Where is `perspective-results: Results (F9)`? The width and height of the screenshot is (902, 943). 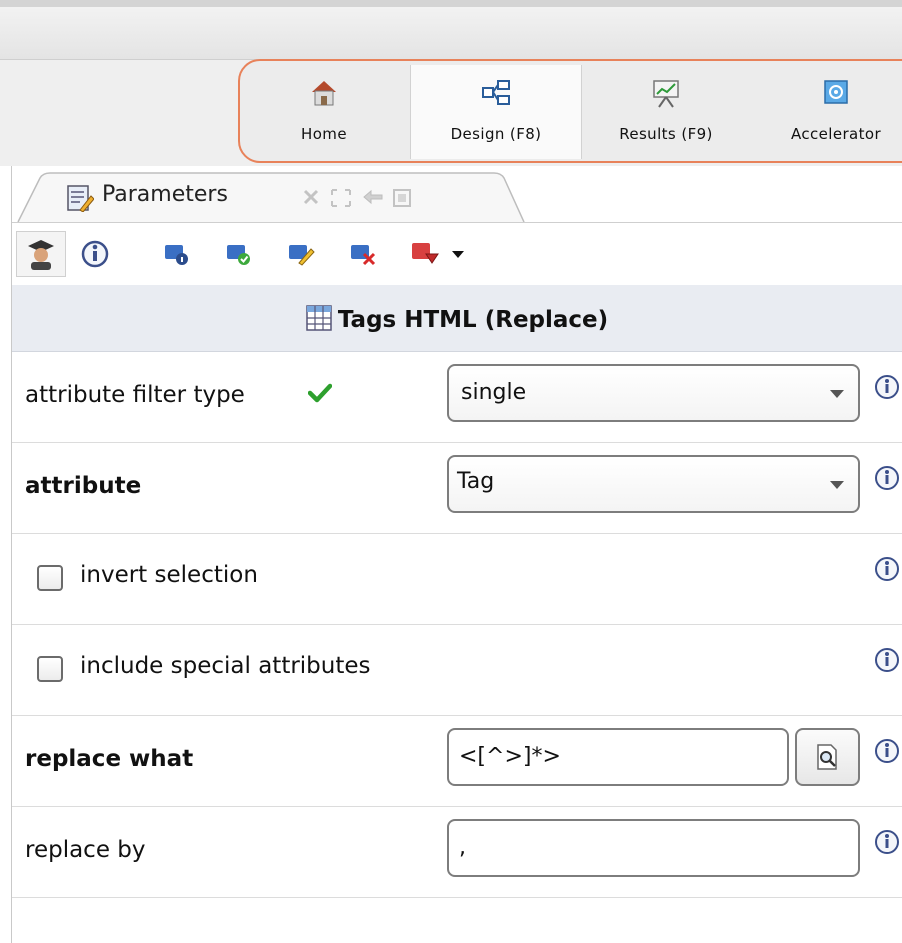
perspective-results: Results (F9) is located at coordinates (666, 112).